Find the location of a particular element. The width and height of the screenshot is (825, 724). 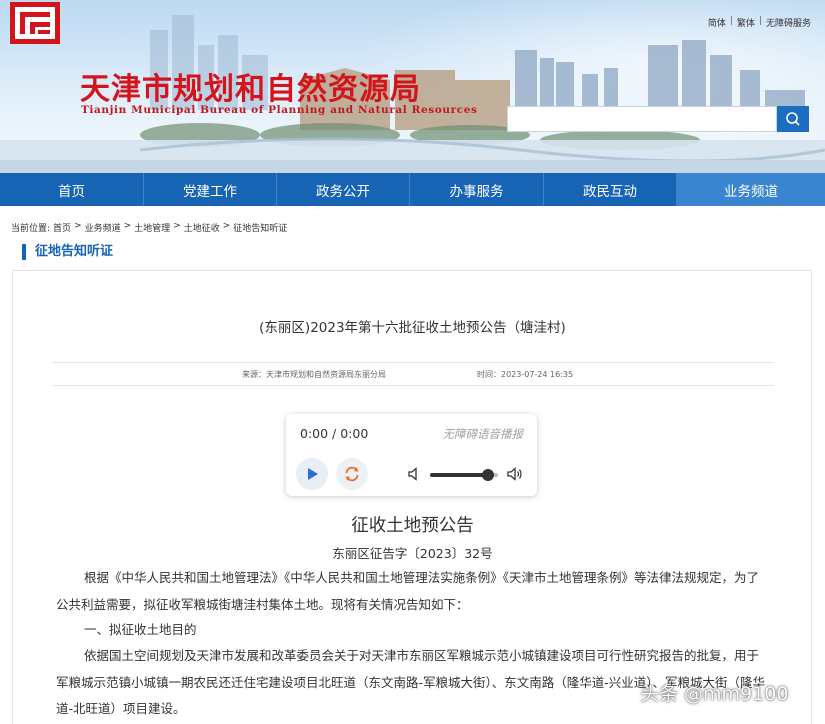

volume-down-icon is located at coordinates (414, 474).